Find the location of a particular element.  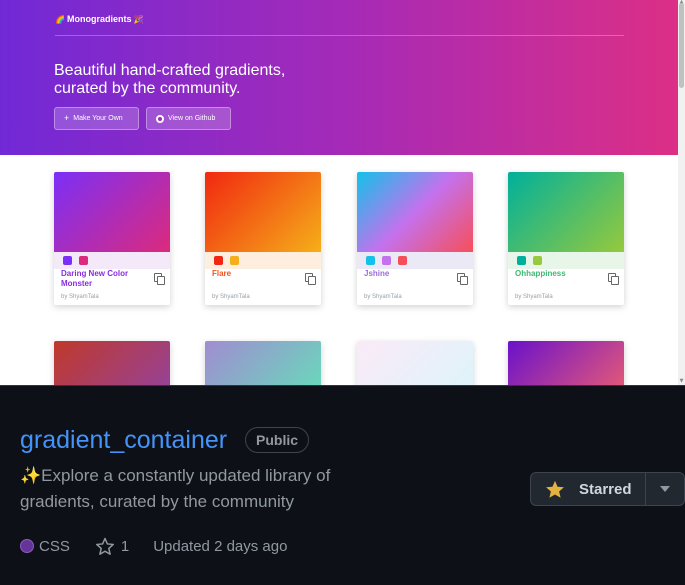

view-on-github-label: View on Github is located at coordinates (192, 118).